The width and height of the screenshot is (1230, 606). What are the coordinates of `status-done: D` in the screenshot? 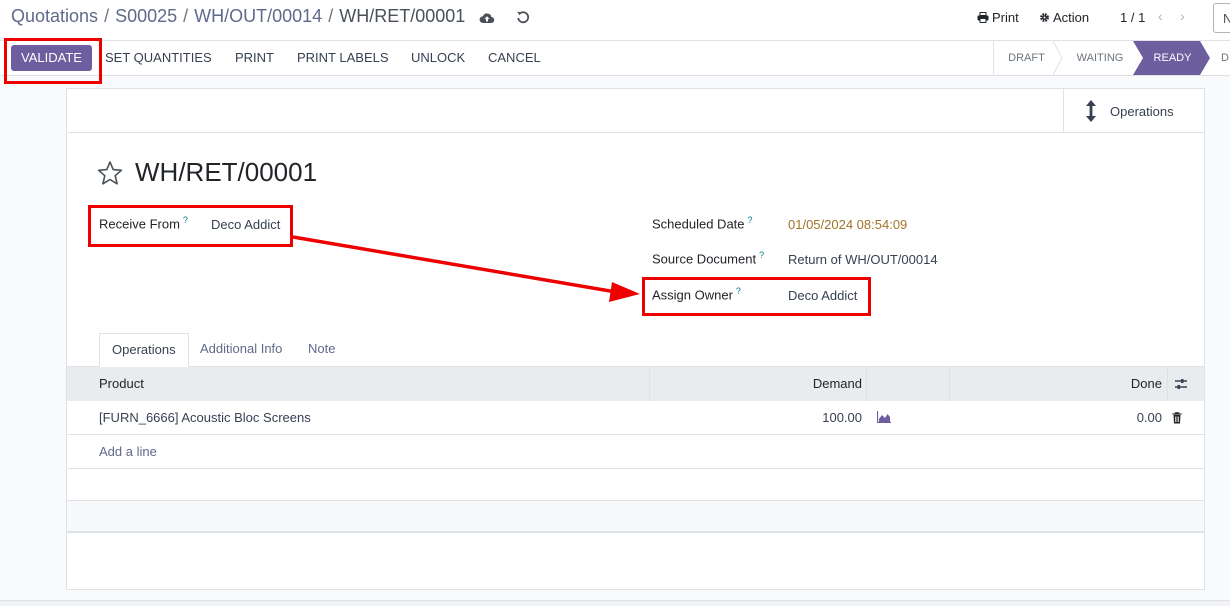 It's located at (1225, 58).